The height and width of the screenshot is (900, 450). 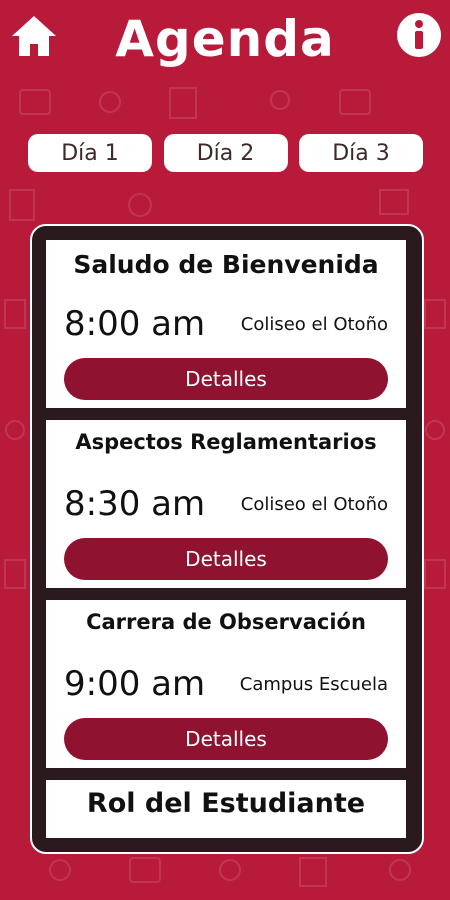 I want to click on agenda-item-title: Saludo de Bienvenida, so click(x=226, y=264).